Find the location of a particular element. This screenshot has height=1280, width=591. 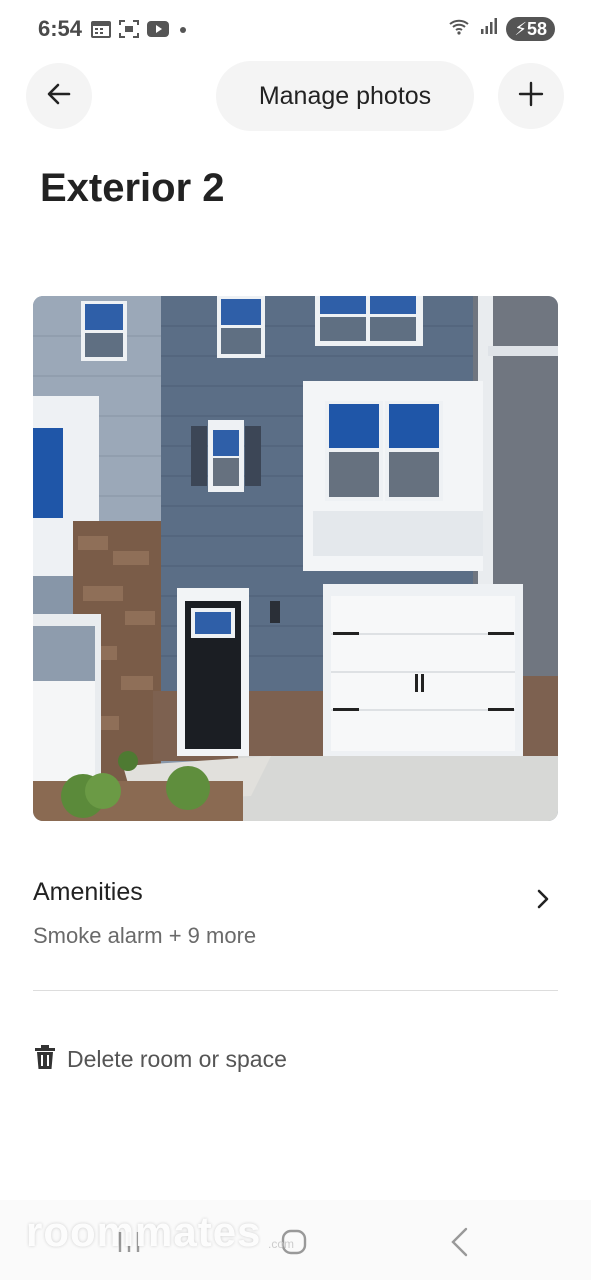

delete-label: Delete room or space is located at coordinates (177, 1058).